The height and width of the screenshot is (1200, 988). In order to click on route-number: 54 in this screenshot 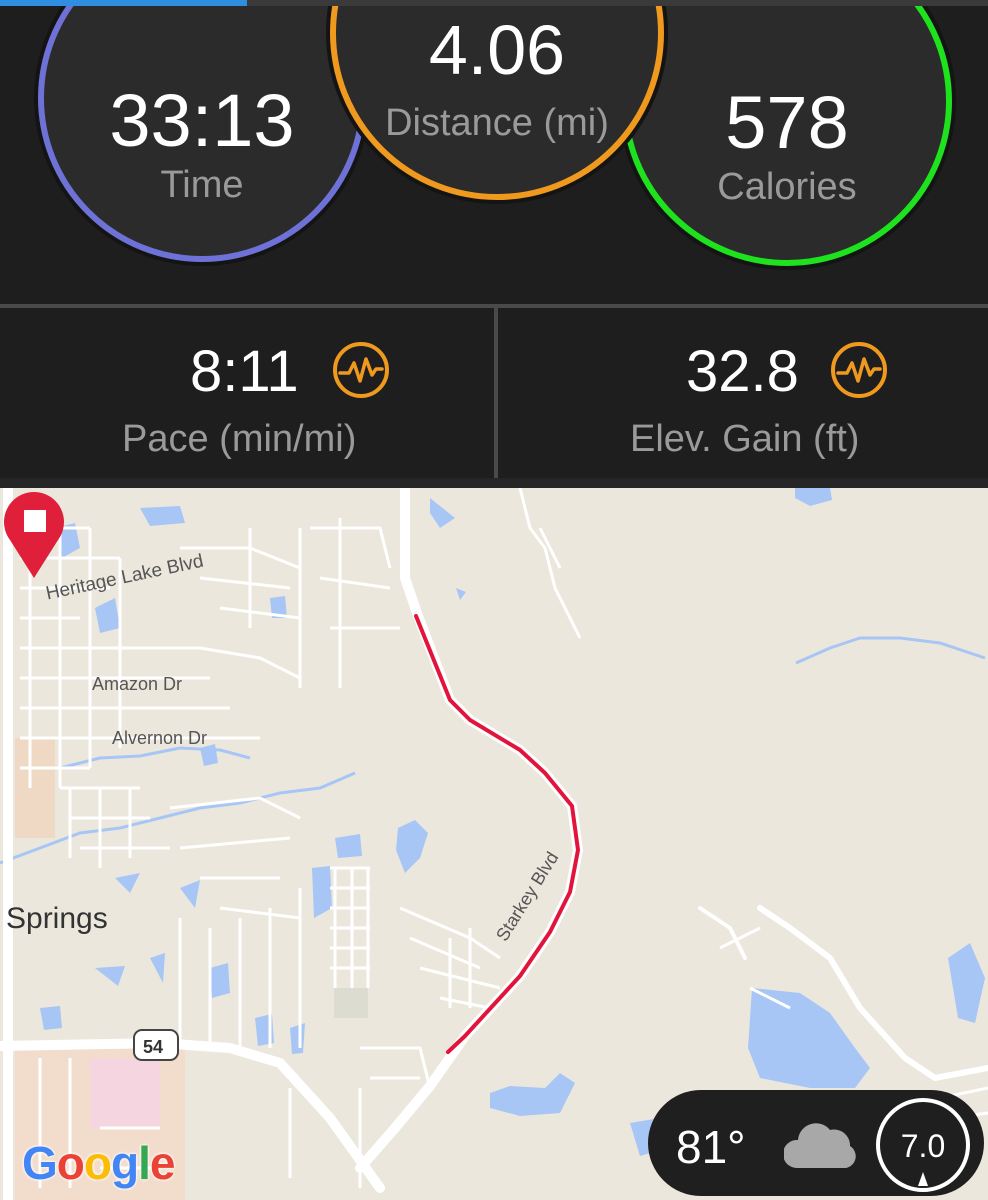, I will do `click(153, 1047)`.